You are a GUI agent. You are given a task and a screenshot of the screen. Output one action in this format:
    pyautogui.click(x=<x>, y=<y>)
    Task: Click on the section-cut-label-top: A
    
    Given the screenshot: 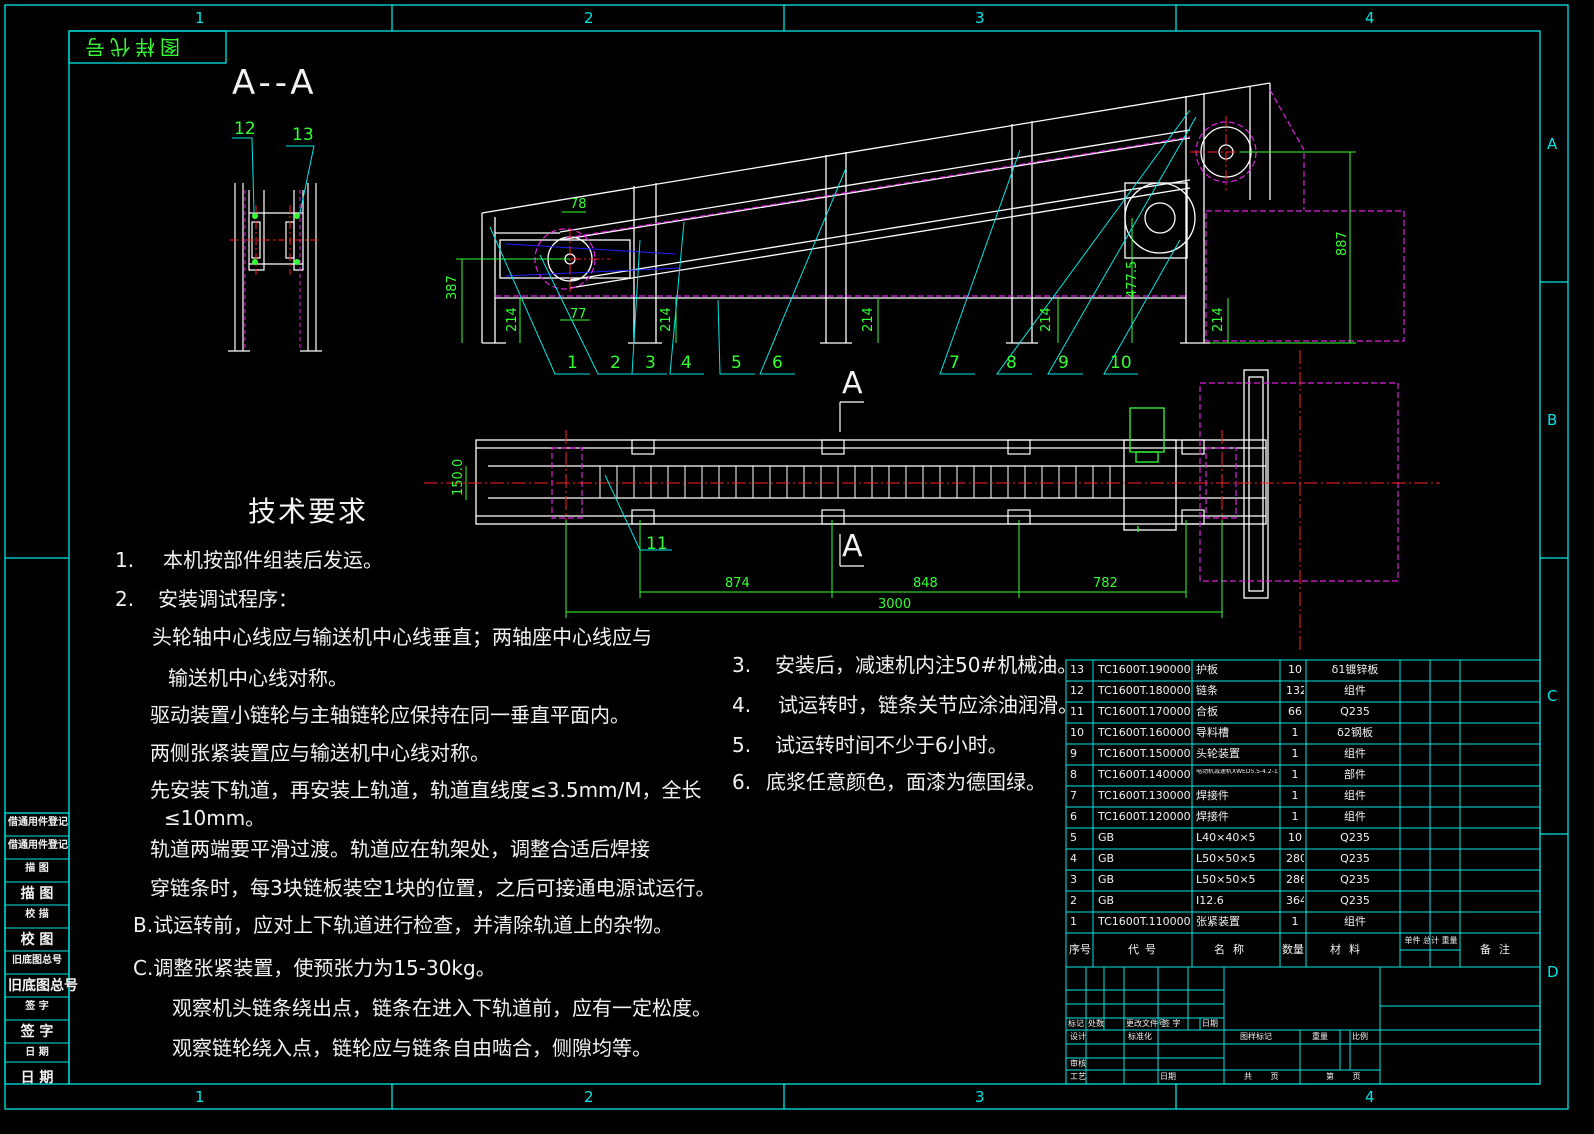 What is the action you would take?
    pyautogui.click(x=852, y=383)
    